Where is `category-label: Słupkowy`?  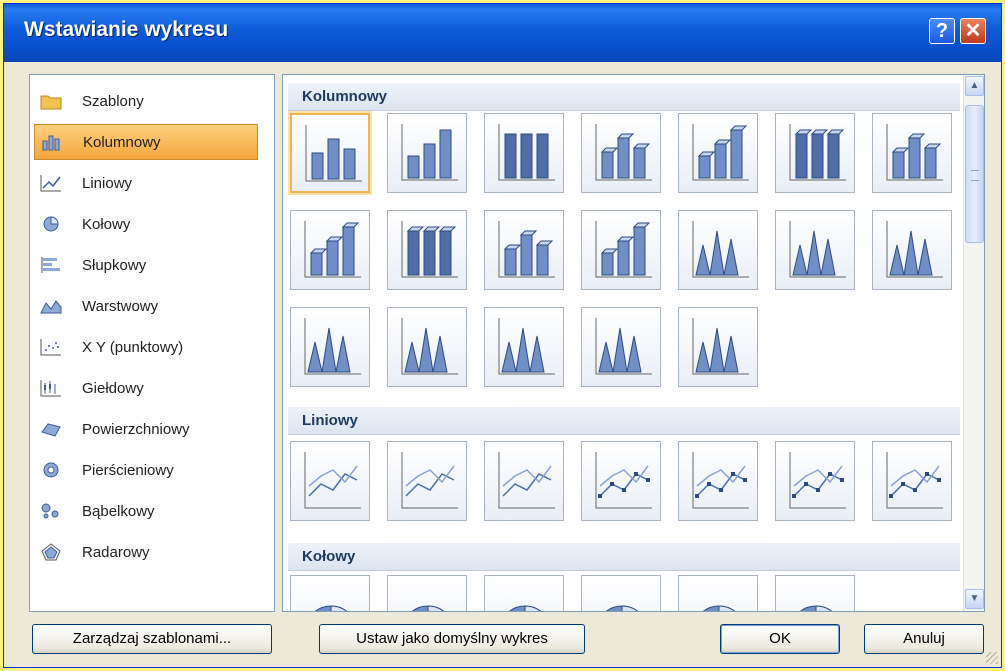
category-label: Słupkowy is located at coordinates (114, 265).